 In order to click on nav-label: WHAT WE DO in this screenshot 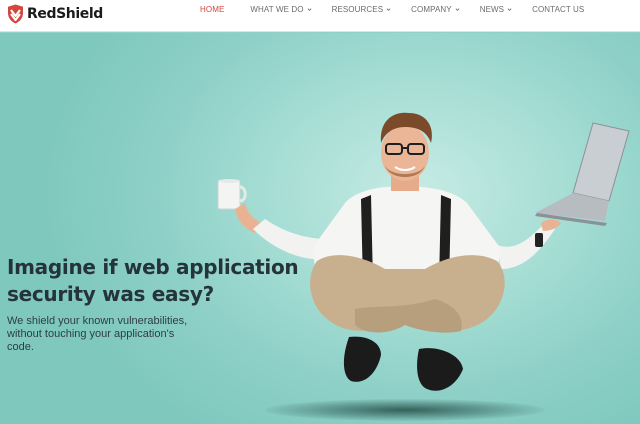, I will do `click(277, 9)`.